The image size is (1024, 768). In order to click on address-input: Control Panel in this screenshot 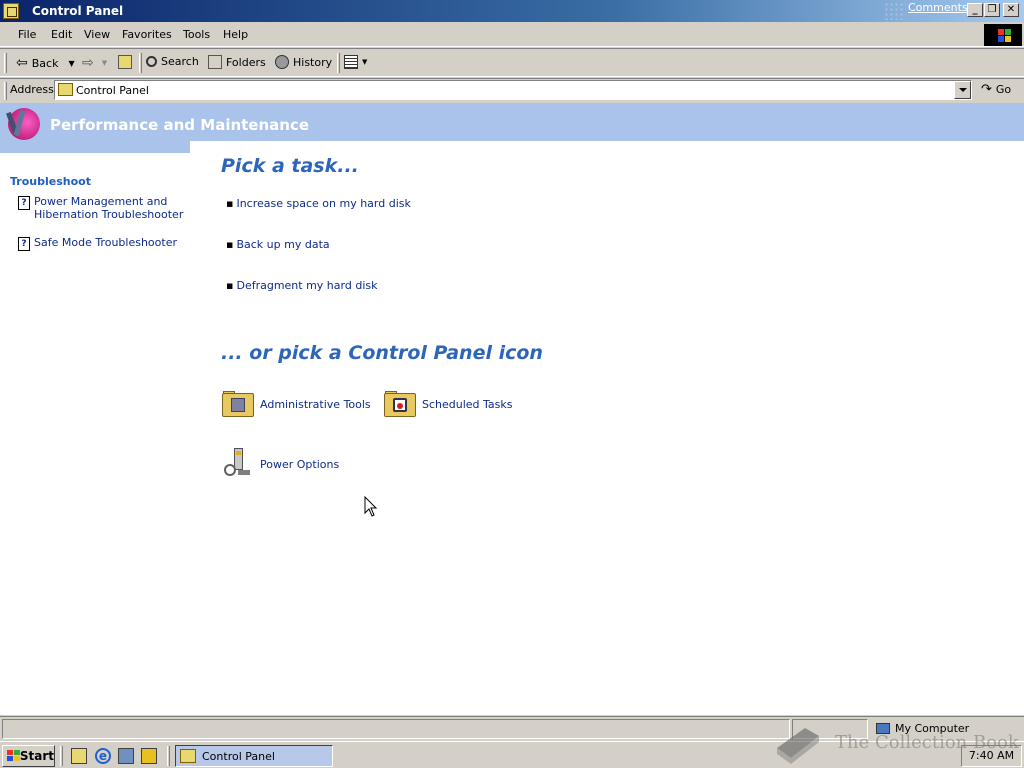, I will do `click(513, 90)`.